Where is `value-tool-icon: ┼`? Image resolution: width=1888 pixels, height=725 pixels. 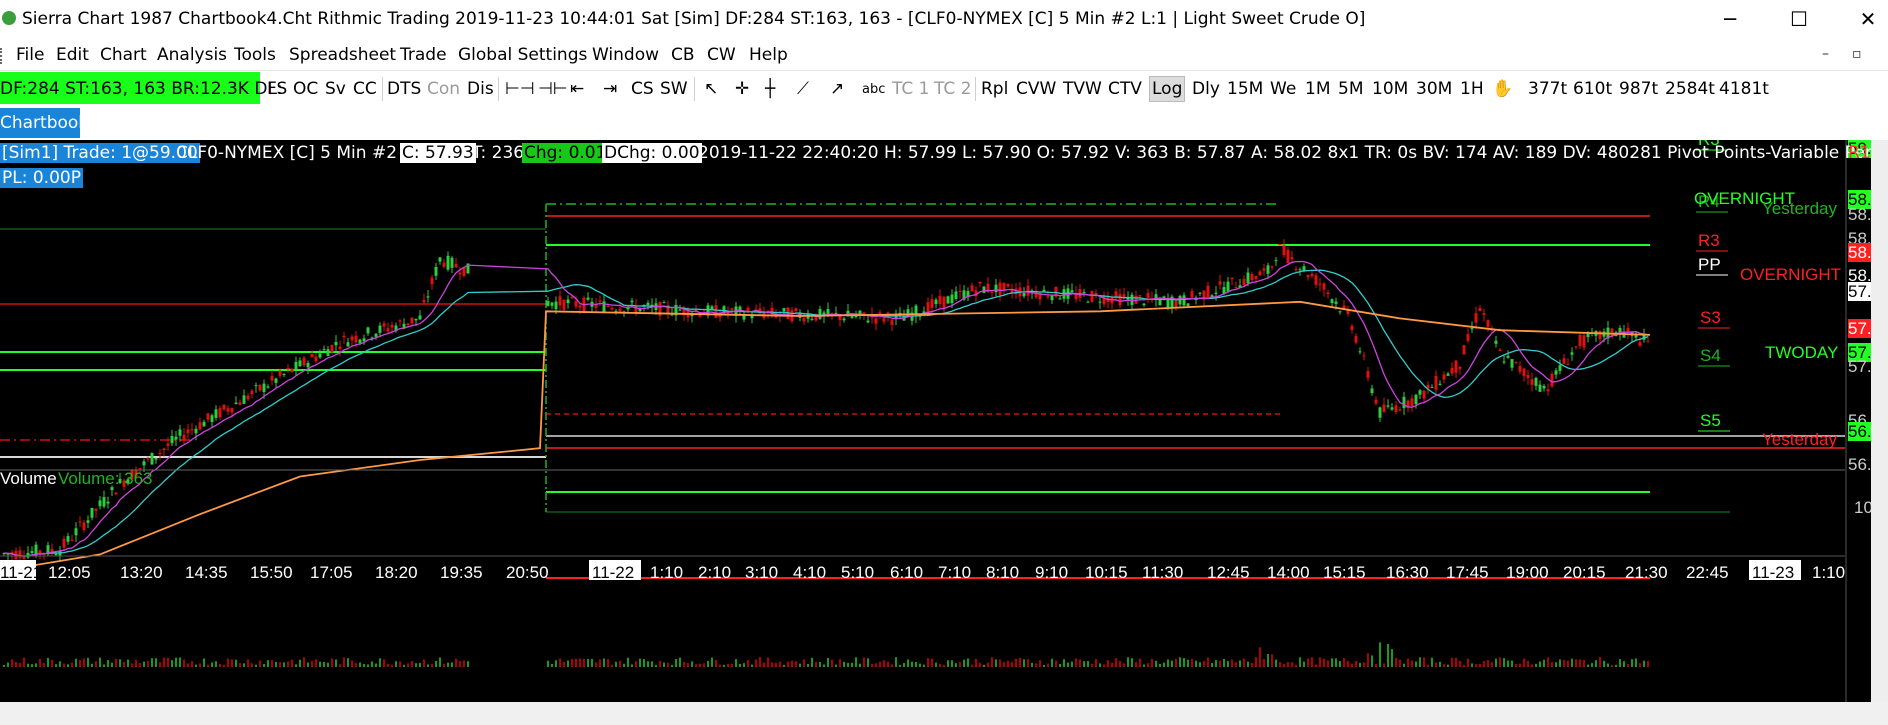
value-tool-icon: ┼ is located at coordinates (770, 89).